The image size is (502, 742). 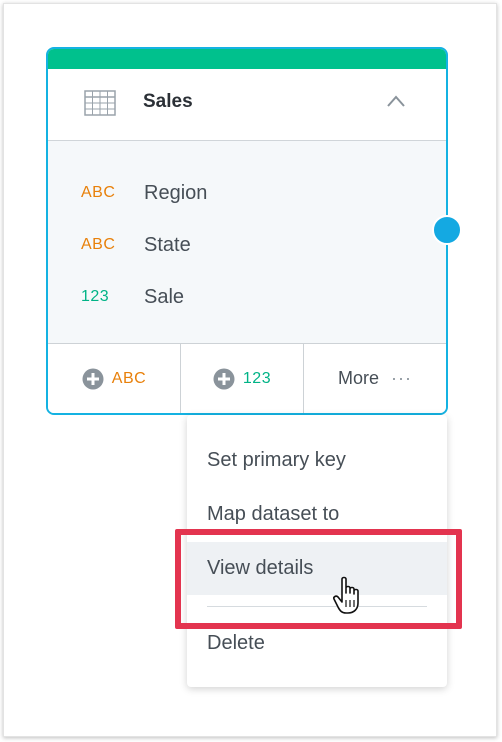 I want to click on dataset-header: Sales, so click(x=247, y=105).